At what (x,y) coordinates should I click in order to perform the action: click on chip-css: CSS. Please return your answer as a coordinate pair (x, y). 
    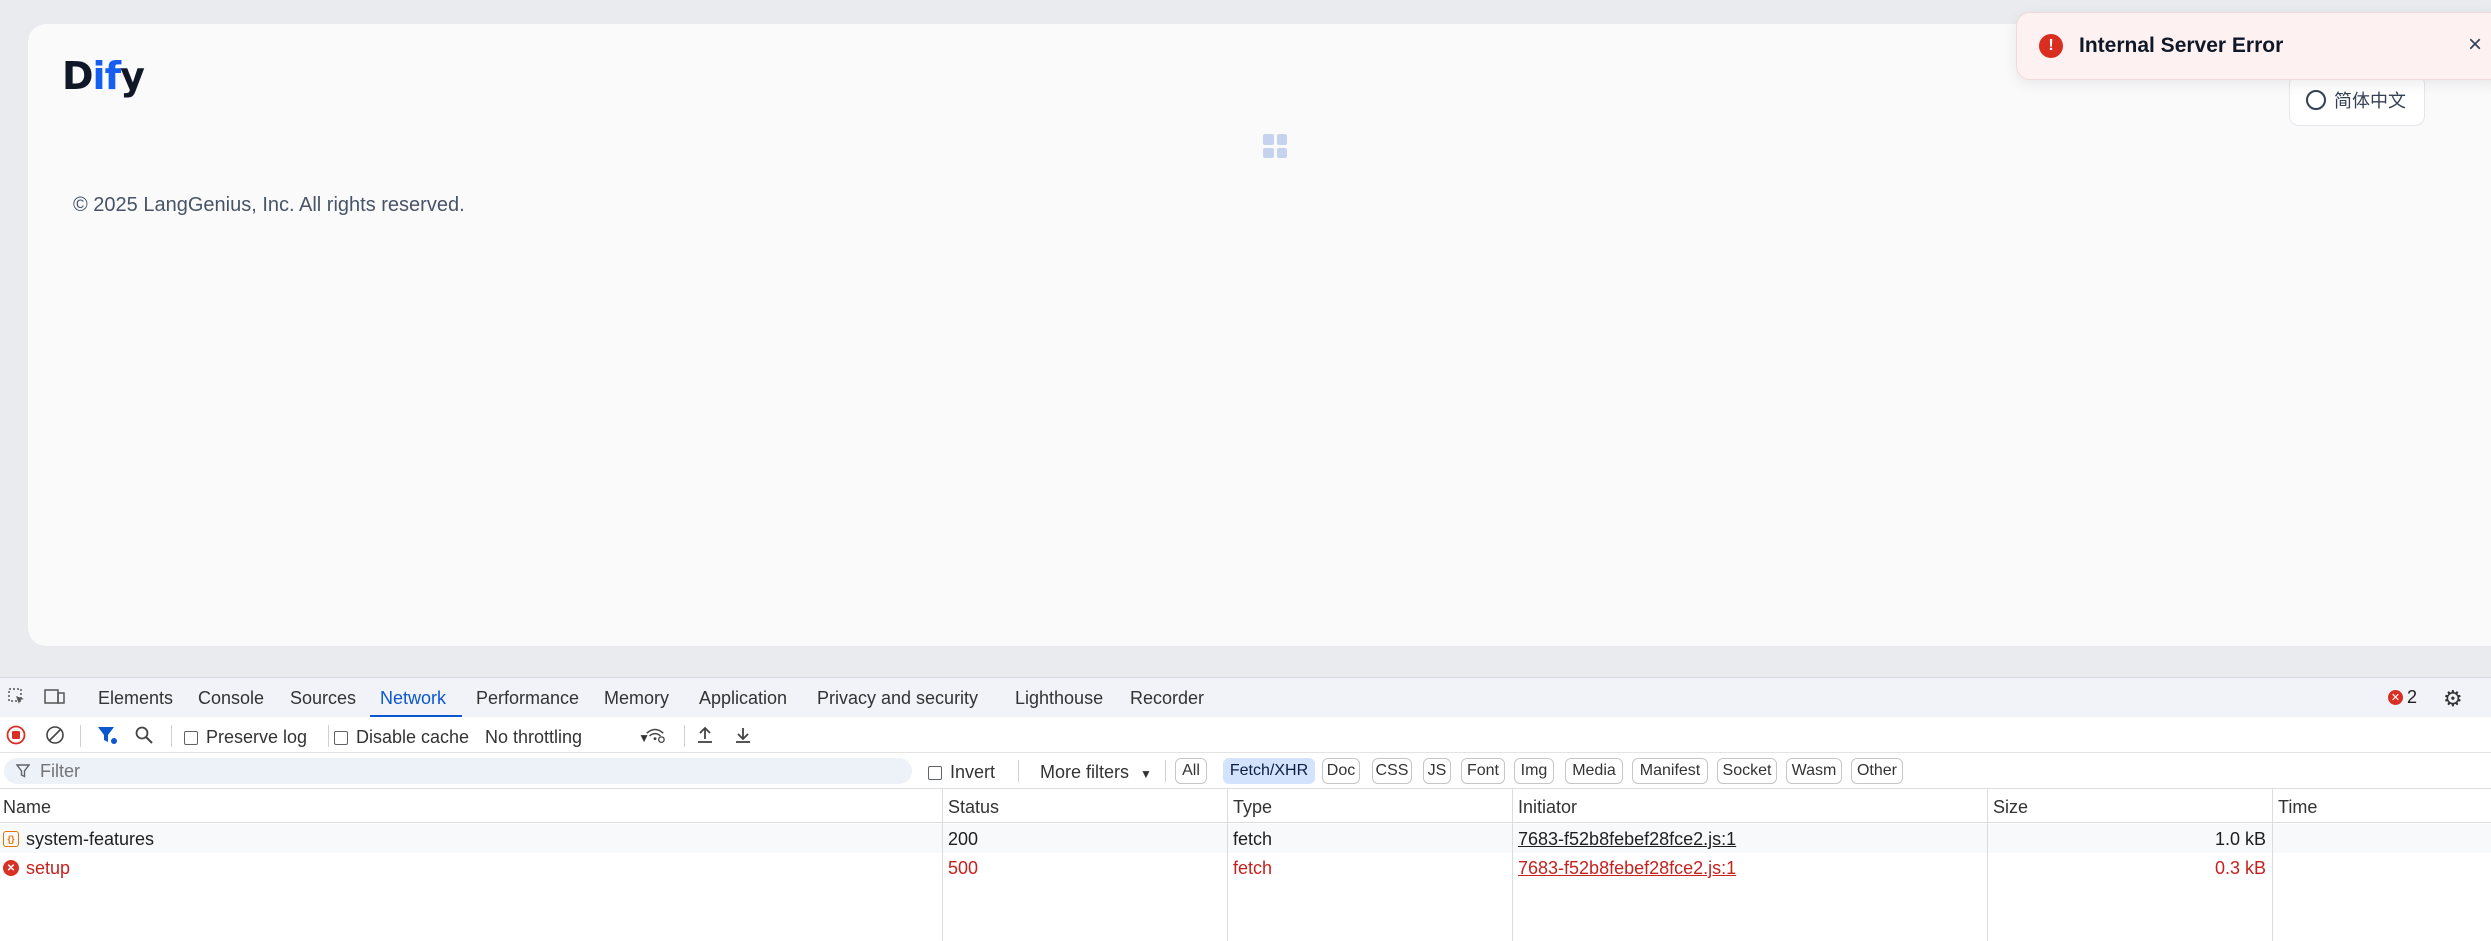
    Looking at the image, I should click on (1392, 771).